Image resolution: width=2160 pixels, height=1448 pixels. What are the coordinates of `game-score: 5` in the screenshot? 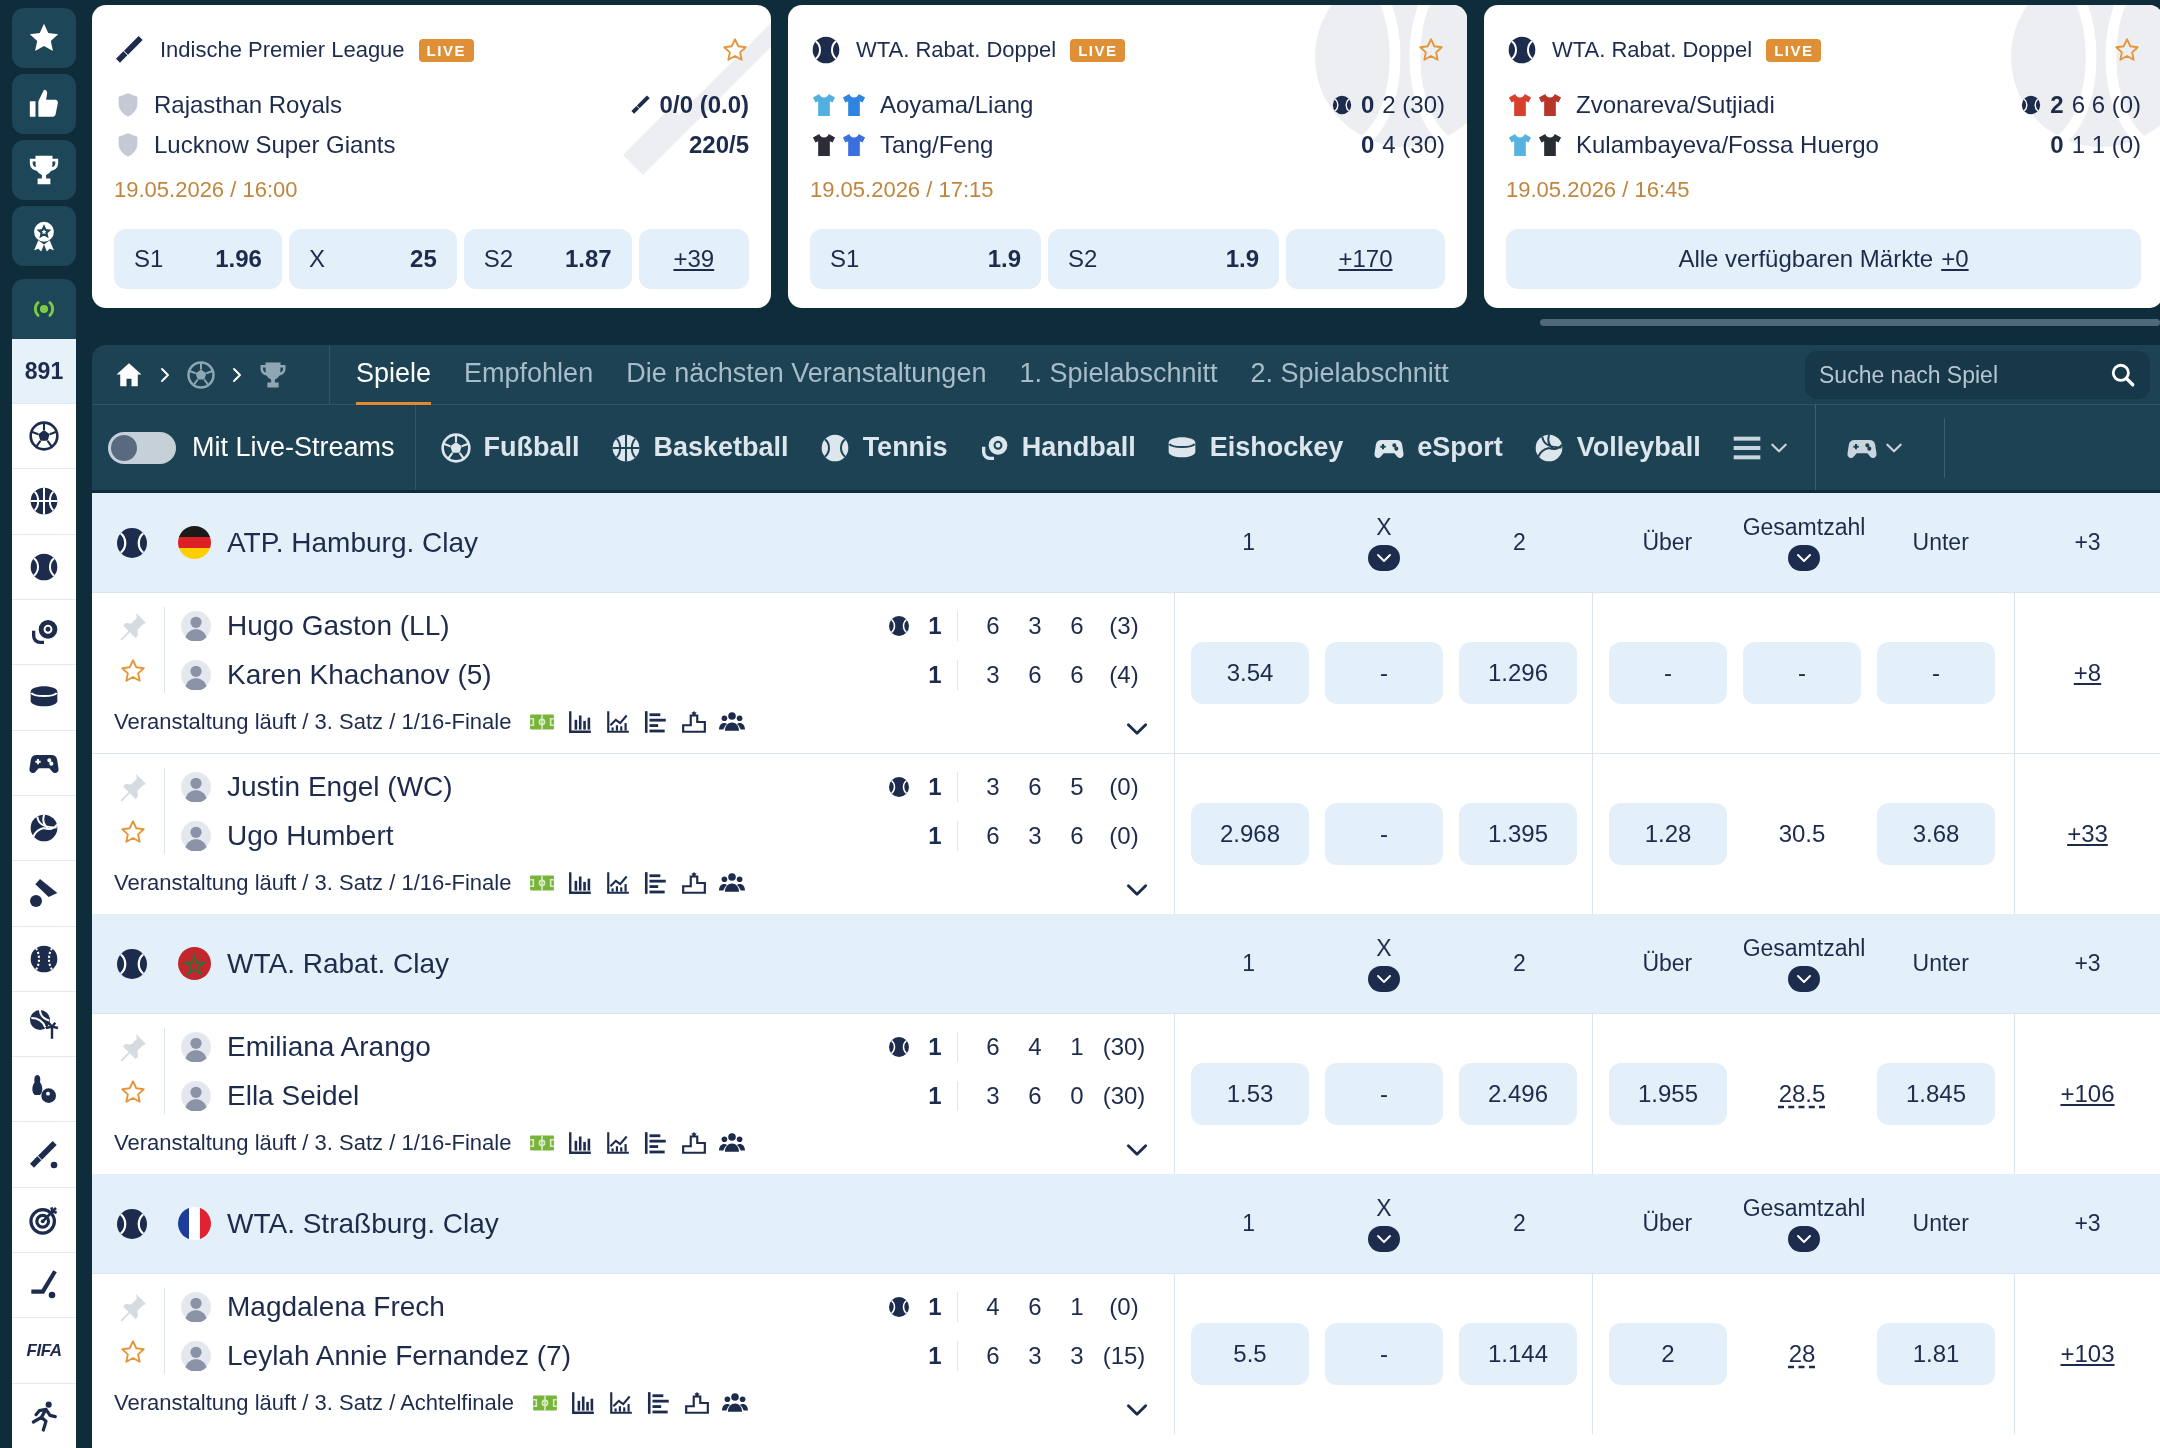 It's located at (1077, 786).